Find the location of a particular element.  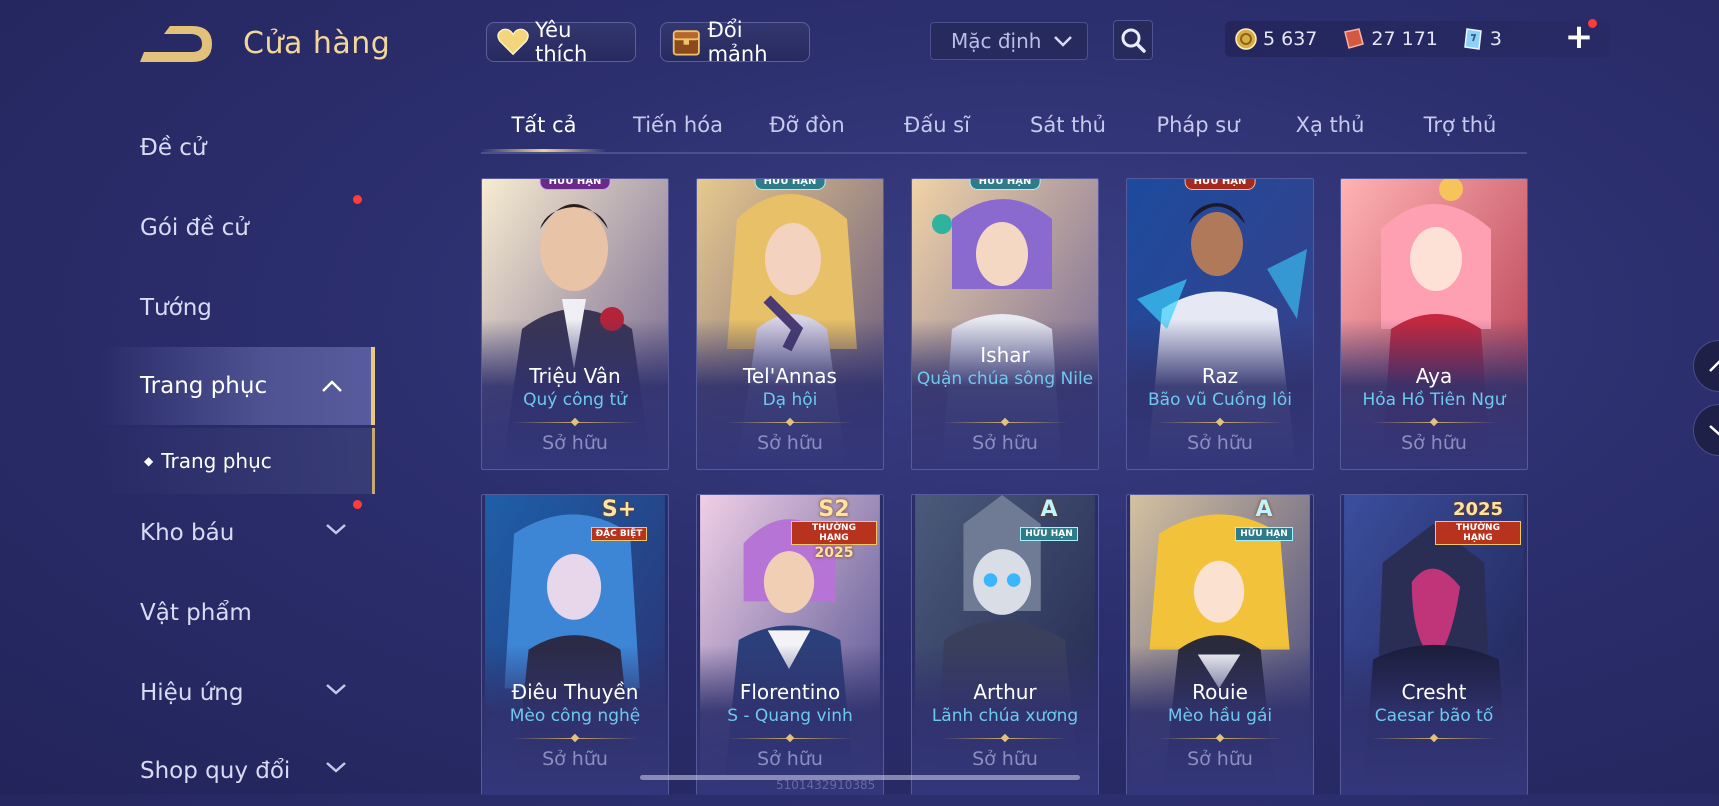

search-button is located at coordinates (1133, 40).